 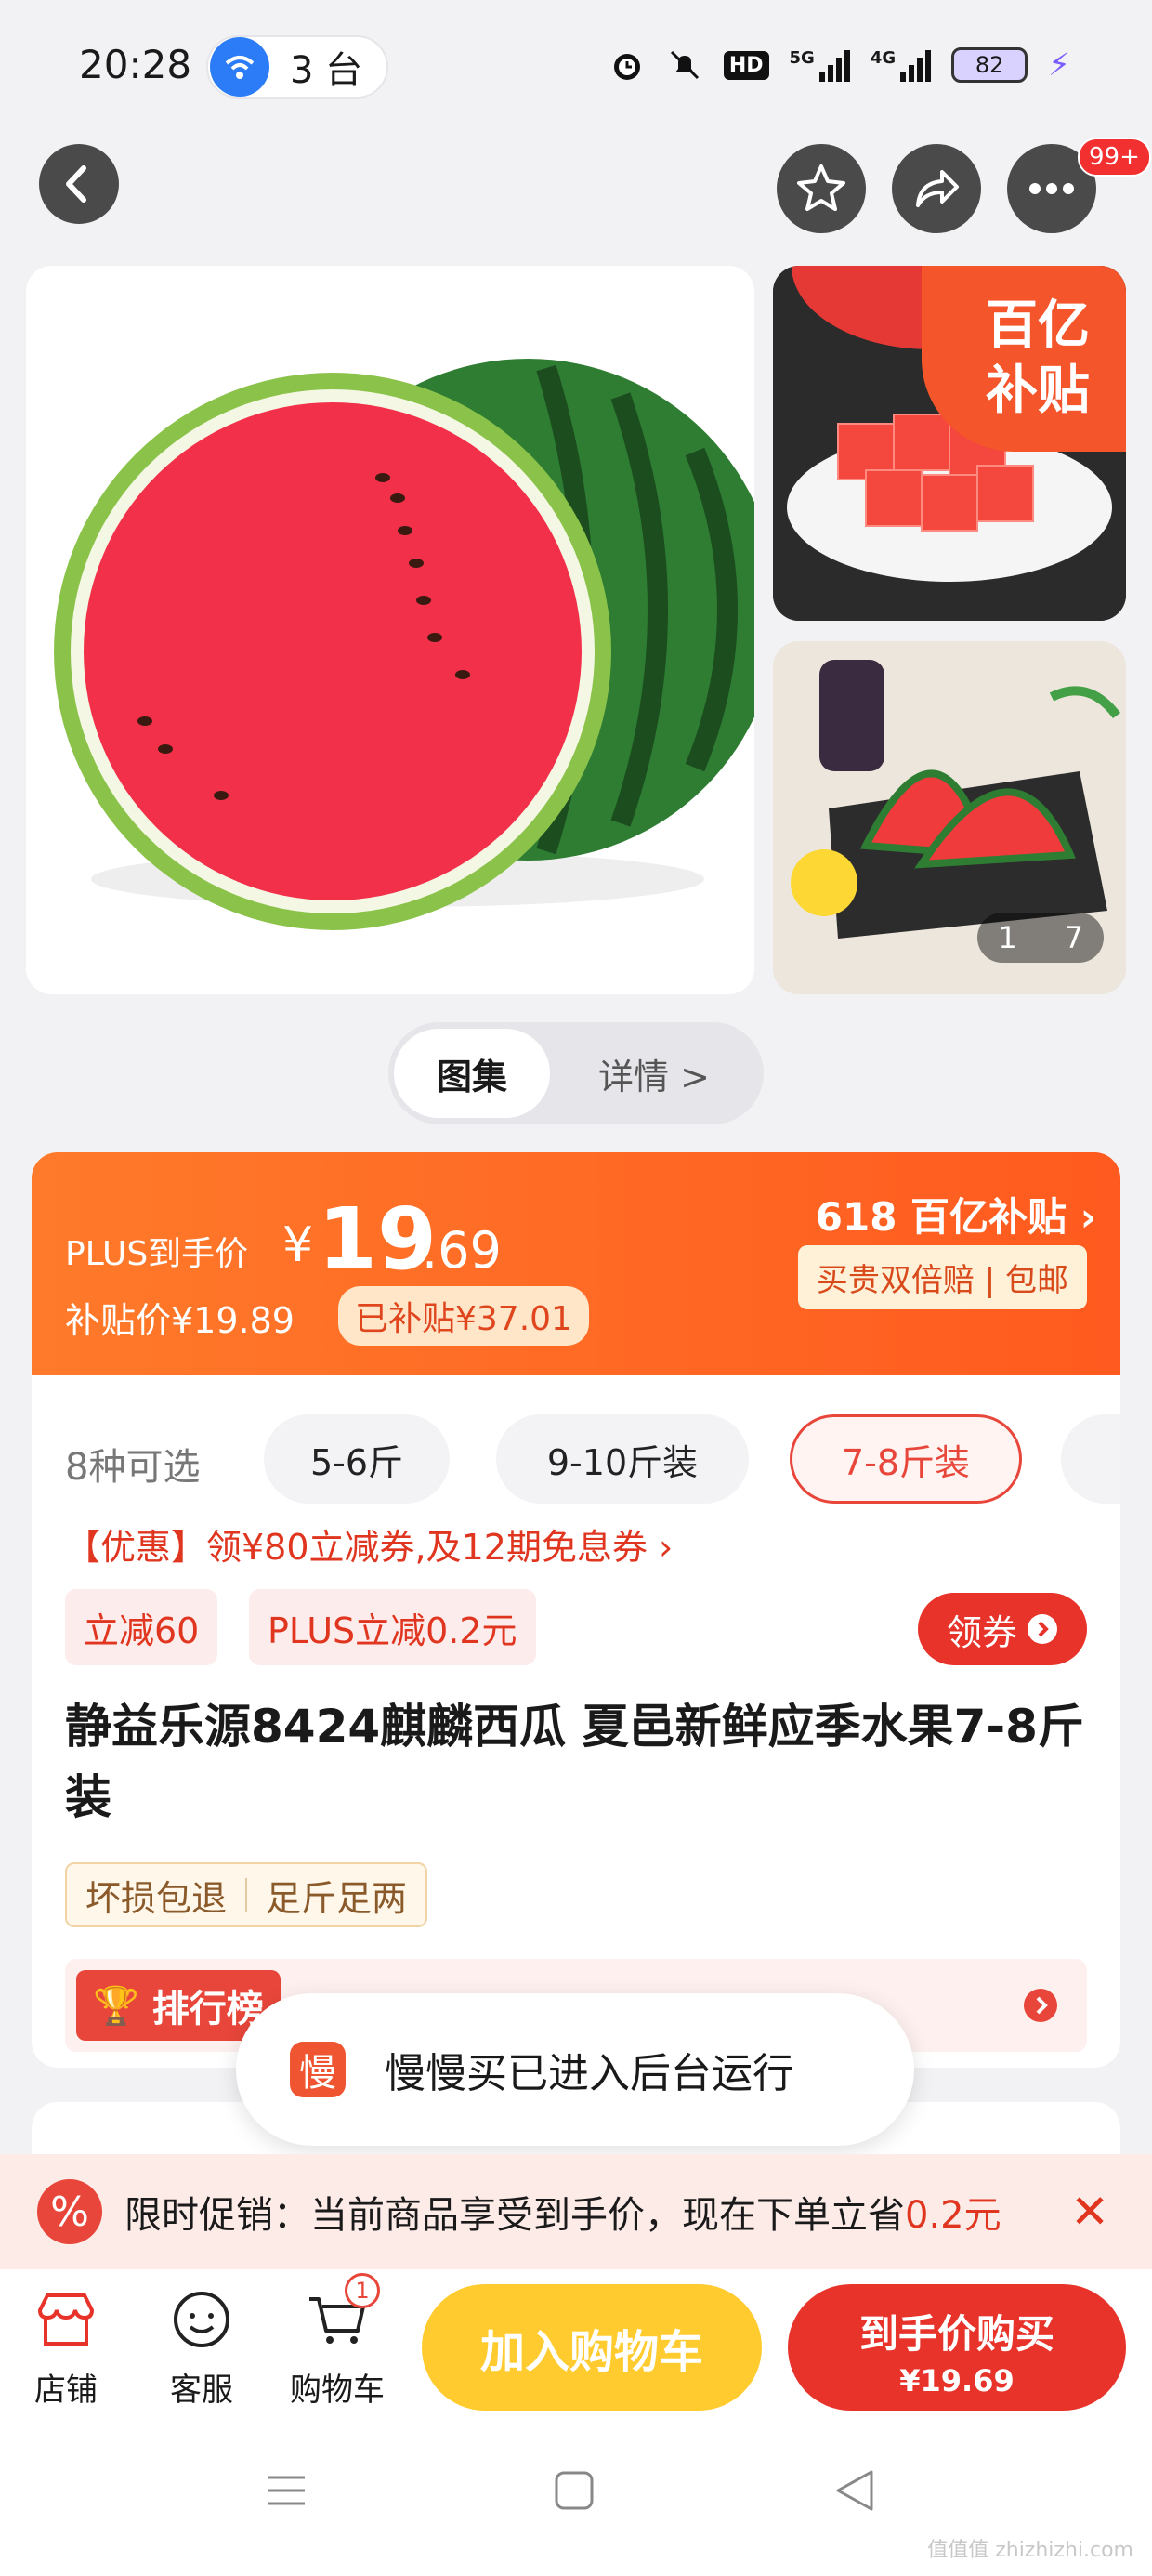 What do you see at coordinates (66, 2390) in the screenshot?
I see `store-label: 店铺` at bounding box center [66, 2390].